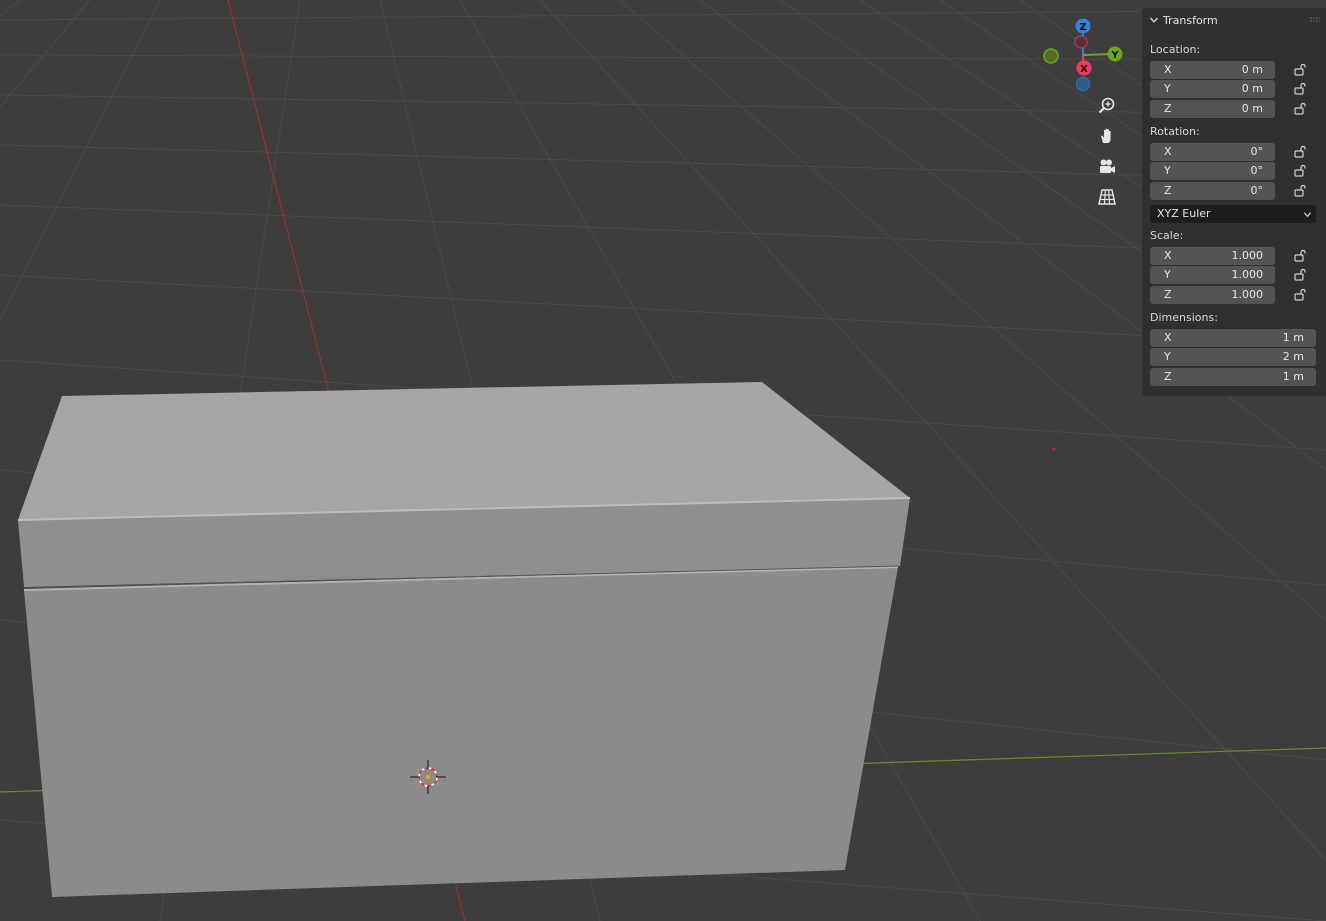  Describe the element at coordinates (1054, 449) in the screenshot. I see `light-origin-dot` at that location.